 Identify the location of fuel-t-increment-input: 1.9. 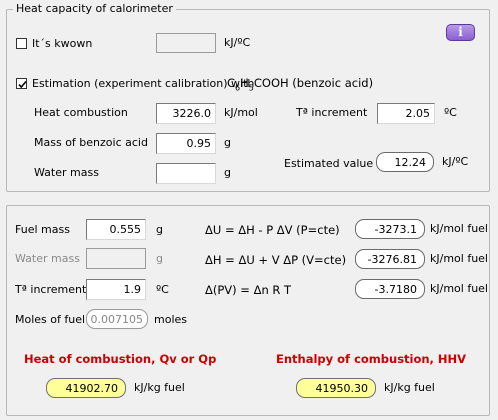
(116, 289).